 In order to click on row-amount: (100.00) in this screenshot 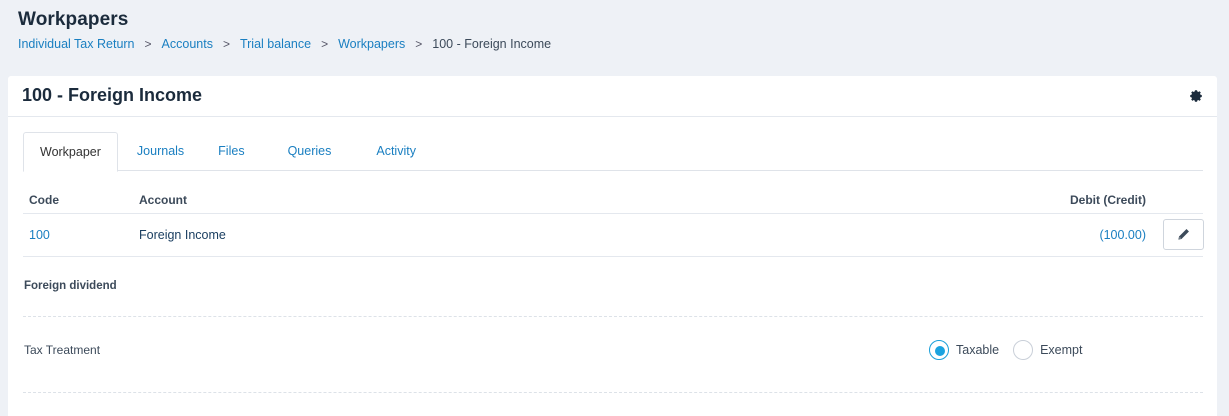, I will do `click(1122, 235)`.